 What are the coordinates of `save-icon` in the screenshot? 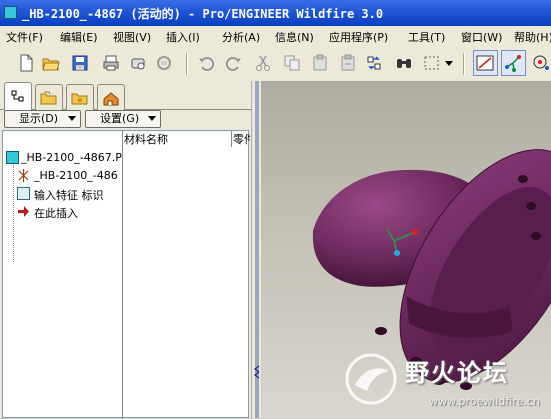 It's located at (80, 63).